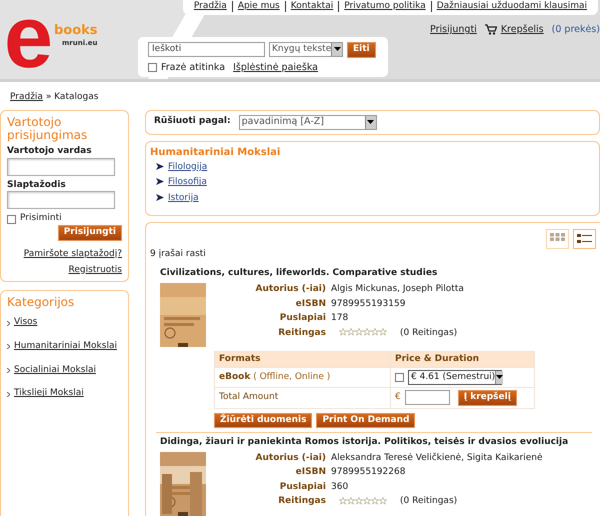 Image resolution: width=600 pixels, height=516 pixels. I want to click on forgot-password-link: Pamiršote slaptažodį?, so click(73, 253).